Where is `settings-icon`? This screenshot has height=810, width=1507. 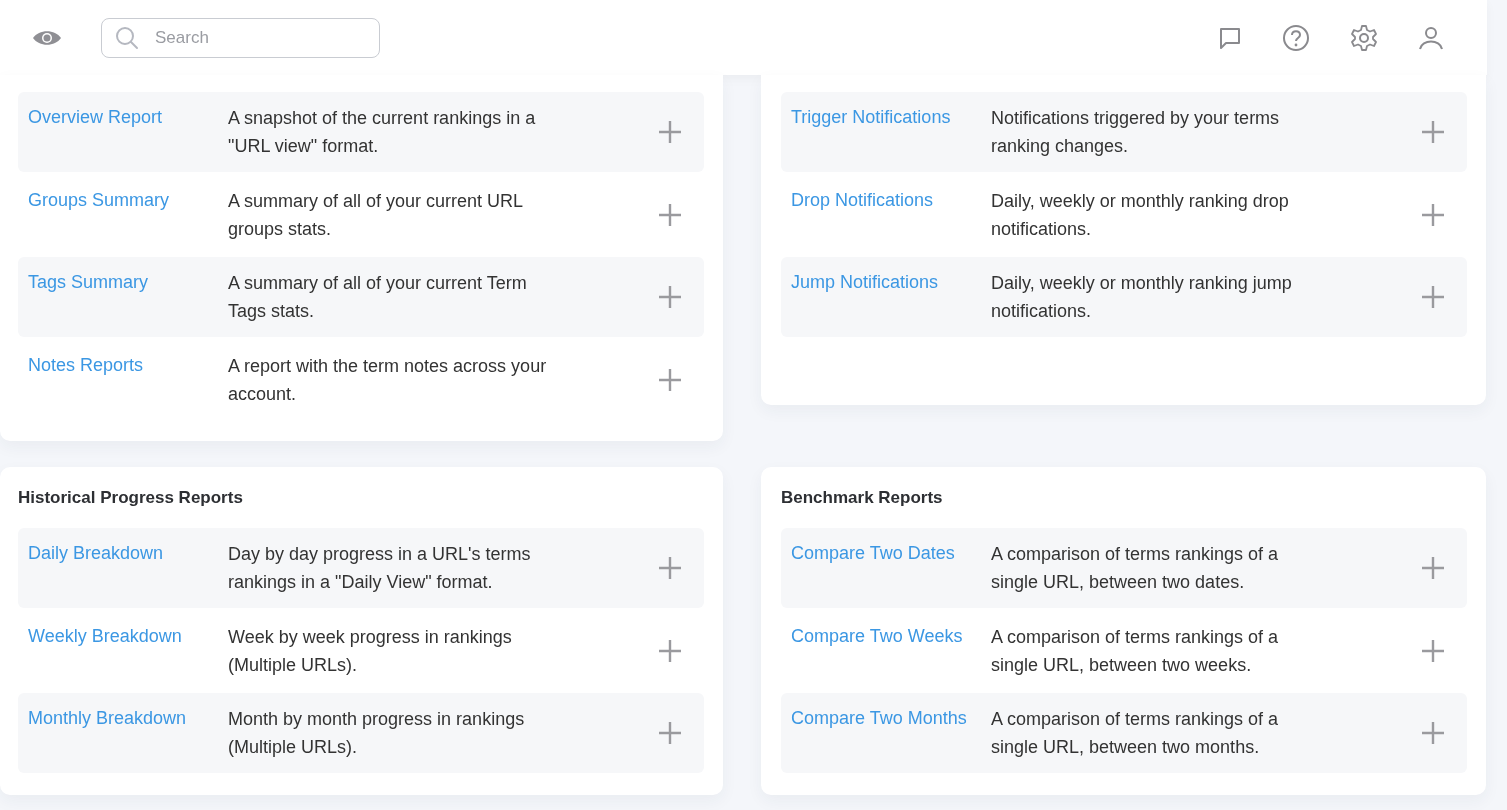 settings-icon is located at coordinates (1364, 37).